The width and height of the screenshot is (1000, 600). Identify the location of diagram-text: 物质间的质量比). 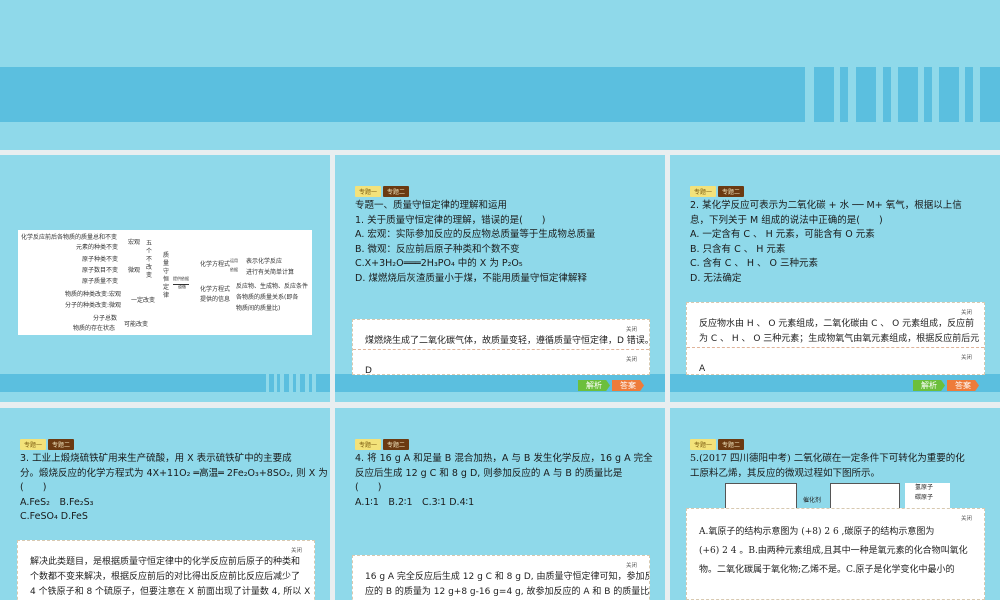
(258, 308).